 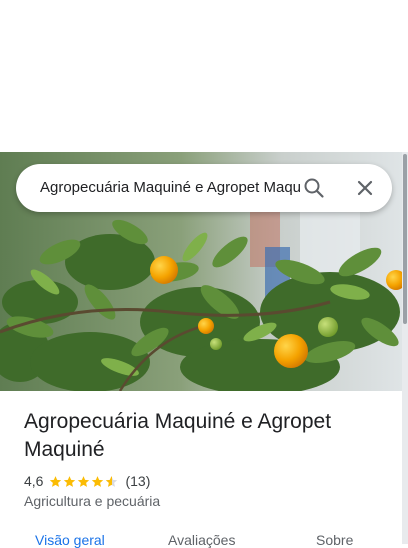 What do you see at coordinates (334, 540) in the screenshot?
I see `tab-about: Sobre` at bounding box center [334, 540].